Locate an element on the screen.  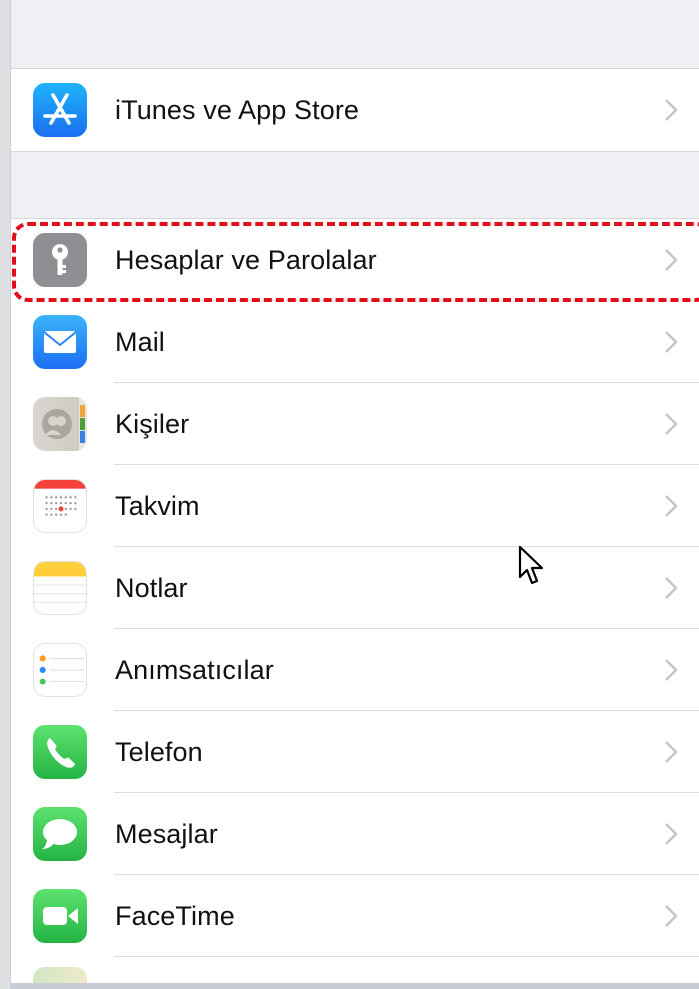
settings-row-phone: Telefon is located at coordinates (355, 752).